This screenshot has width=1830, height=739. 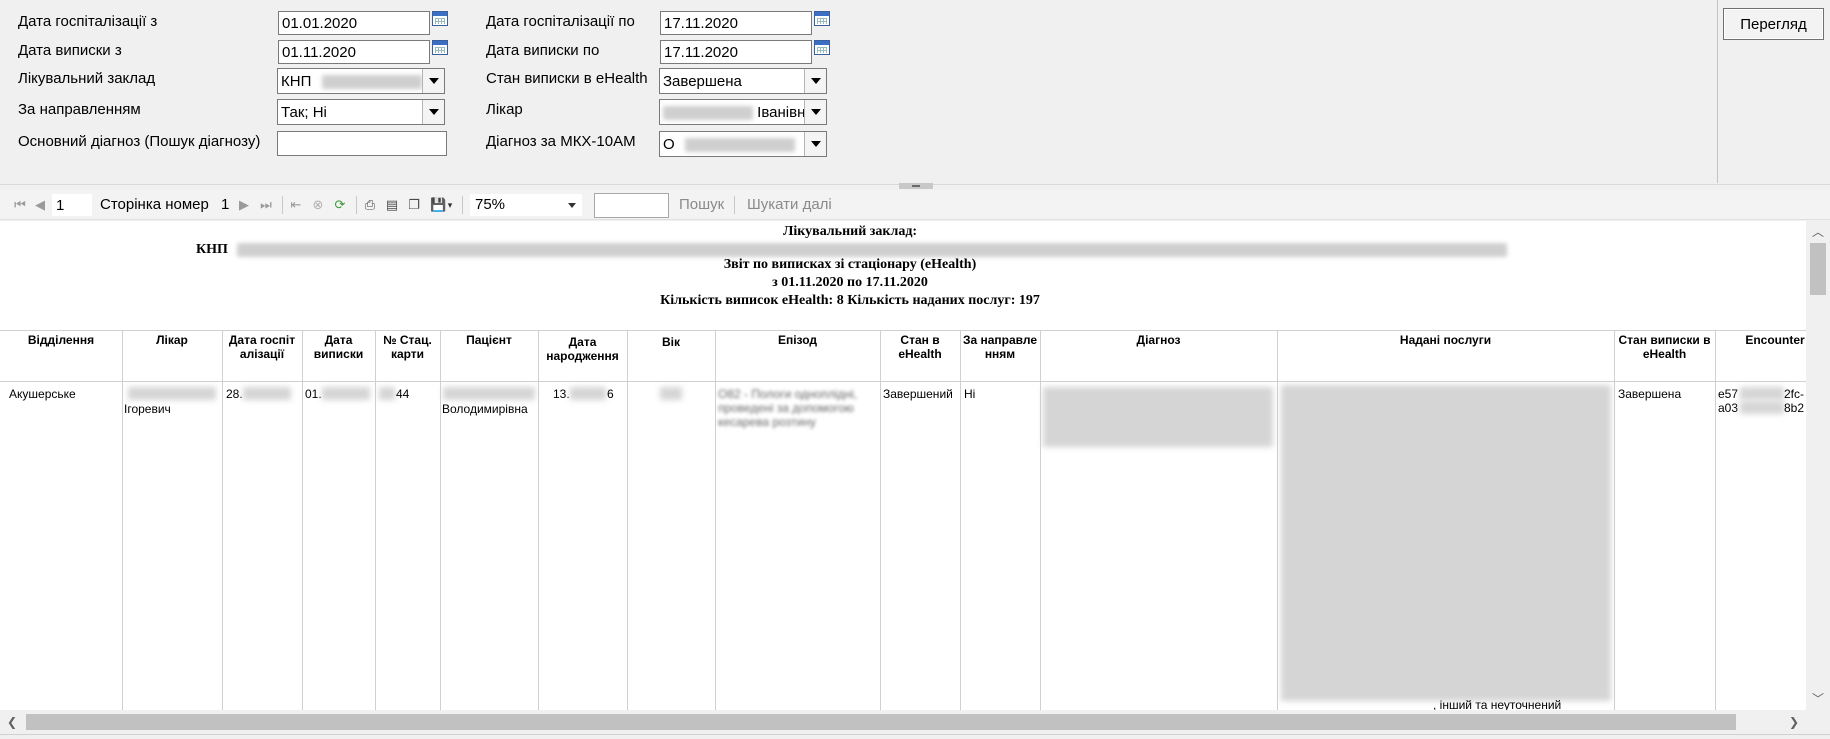 What do you see at coordinates (79, 109) in the screenshot?
I see `referral-label: За направленням` at bounding box center [79, 109].